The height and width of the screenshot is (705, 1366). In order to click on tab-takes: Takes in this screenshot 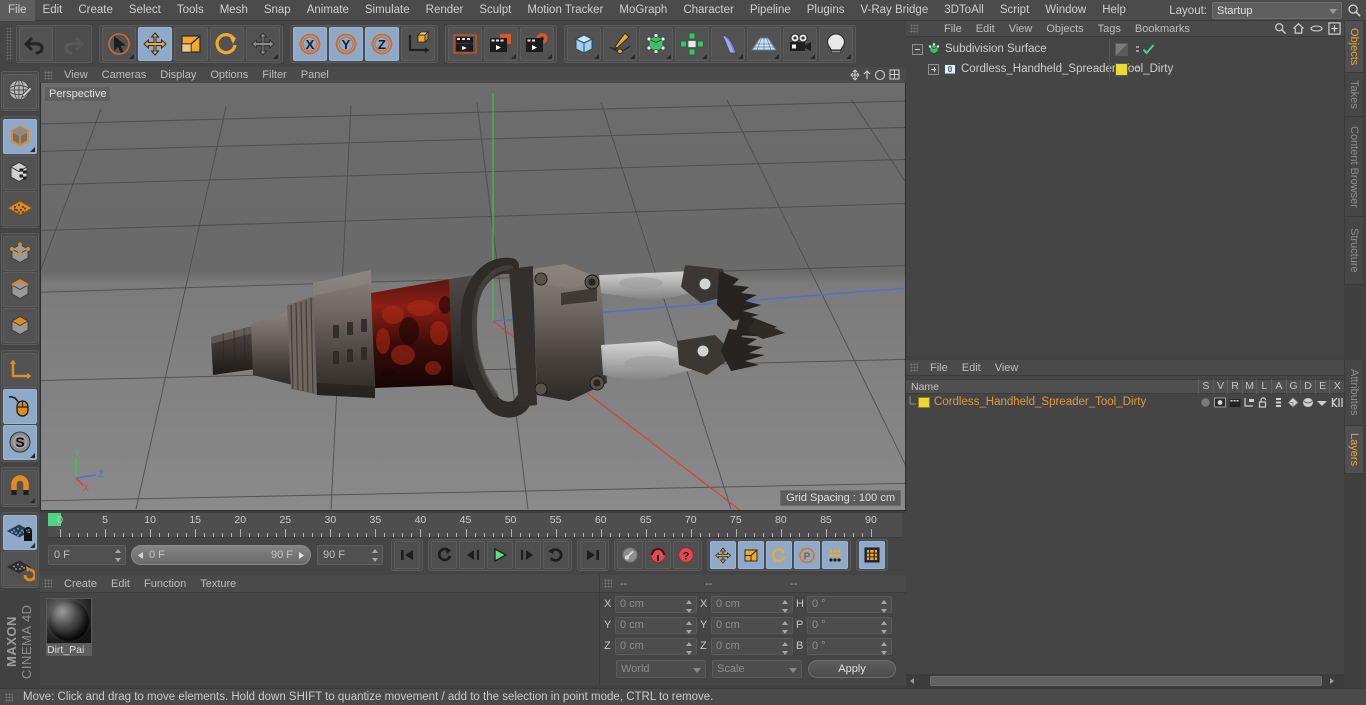, I will do `click(1353, 95)`.